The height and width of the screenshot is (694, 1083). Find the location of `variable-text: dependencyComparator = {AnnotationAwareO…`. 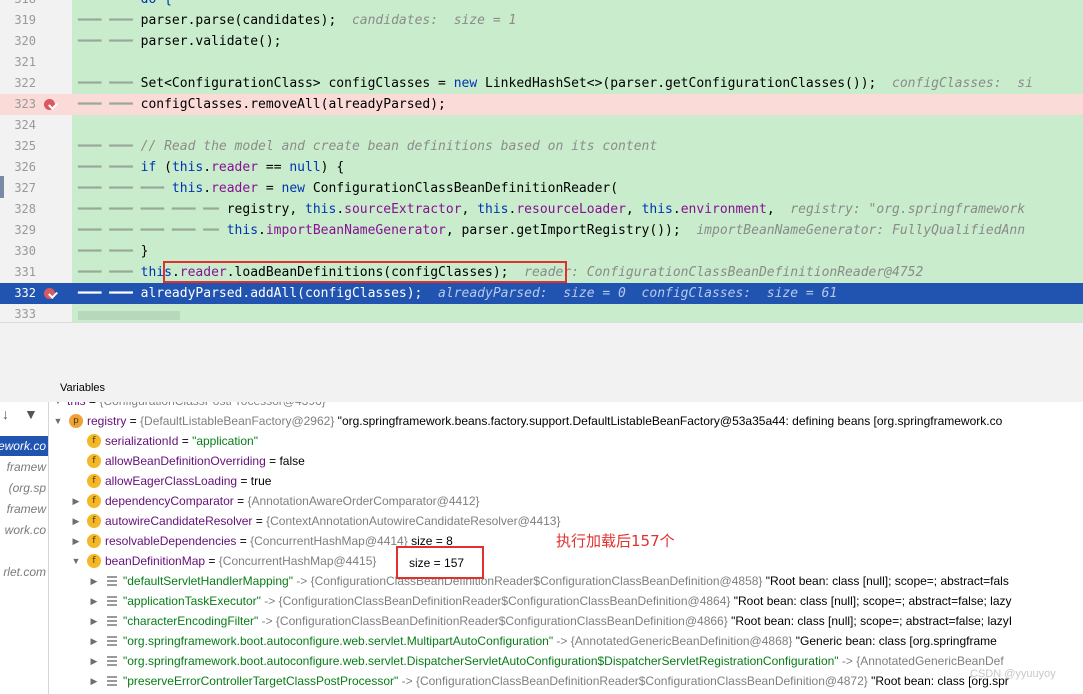

variable-text: dependencyComparator = {AnnotationAwareO… is located at coordinates (292, 501).